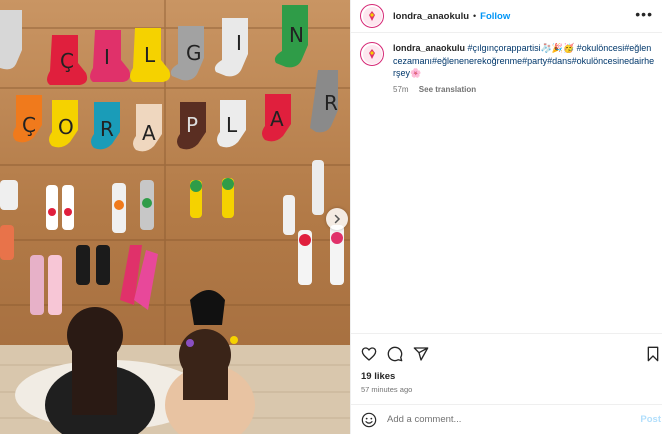 The image size is (662, 434). I want to click on comment-bar: Post, so click(506, 419).